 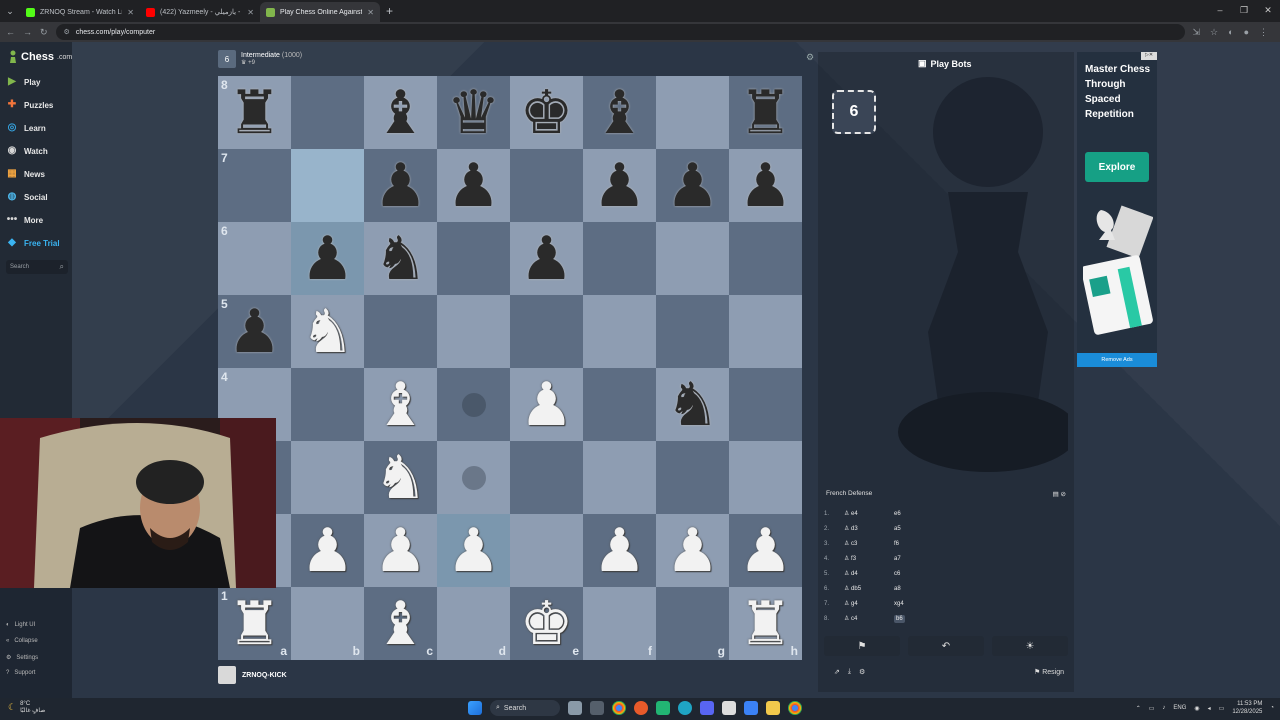 I want to click on white-move: ♙ db5, so click(x=869, y=588).